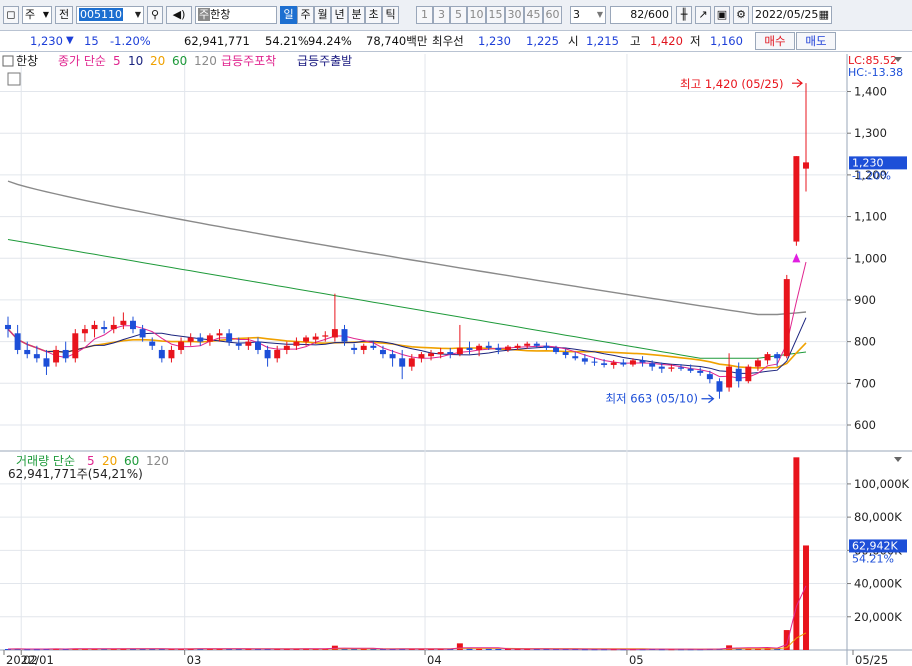 The height and width of the screenshot is (666, 912). Describe the element at coordinates (138, 15) in the screenshot. I see `code-dropdown-icon: ▼` at that location.